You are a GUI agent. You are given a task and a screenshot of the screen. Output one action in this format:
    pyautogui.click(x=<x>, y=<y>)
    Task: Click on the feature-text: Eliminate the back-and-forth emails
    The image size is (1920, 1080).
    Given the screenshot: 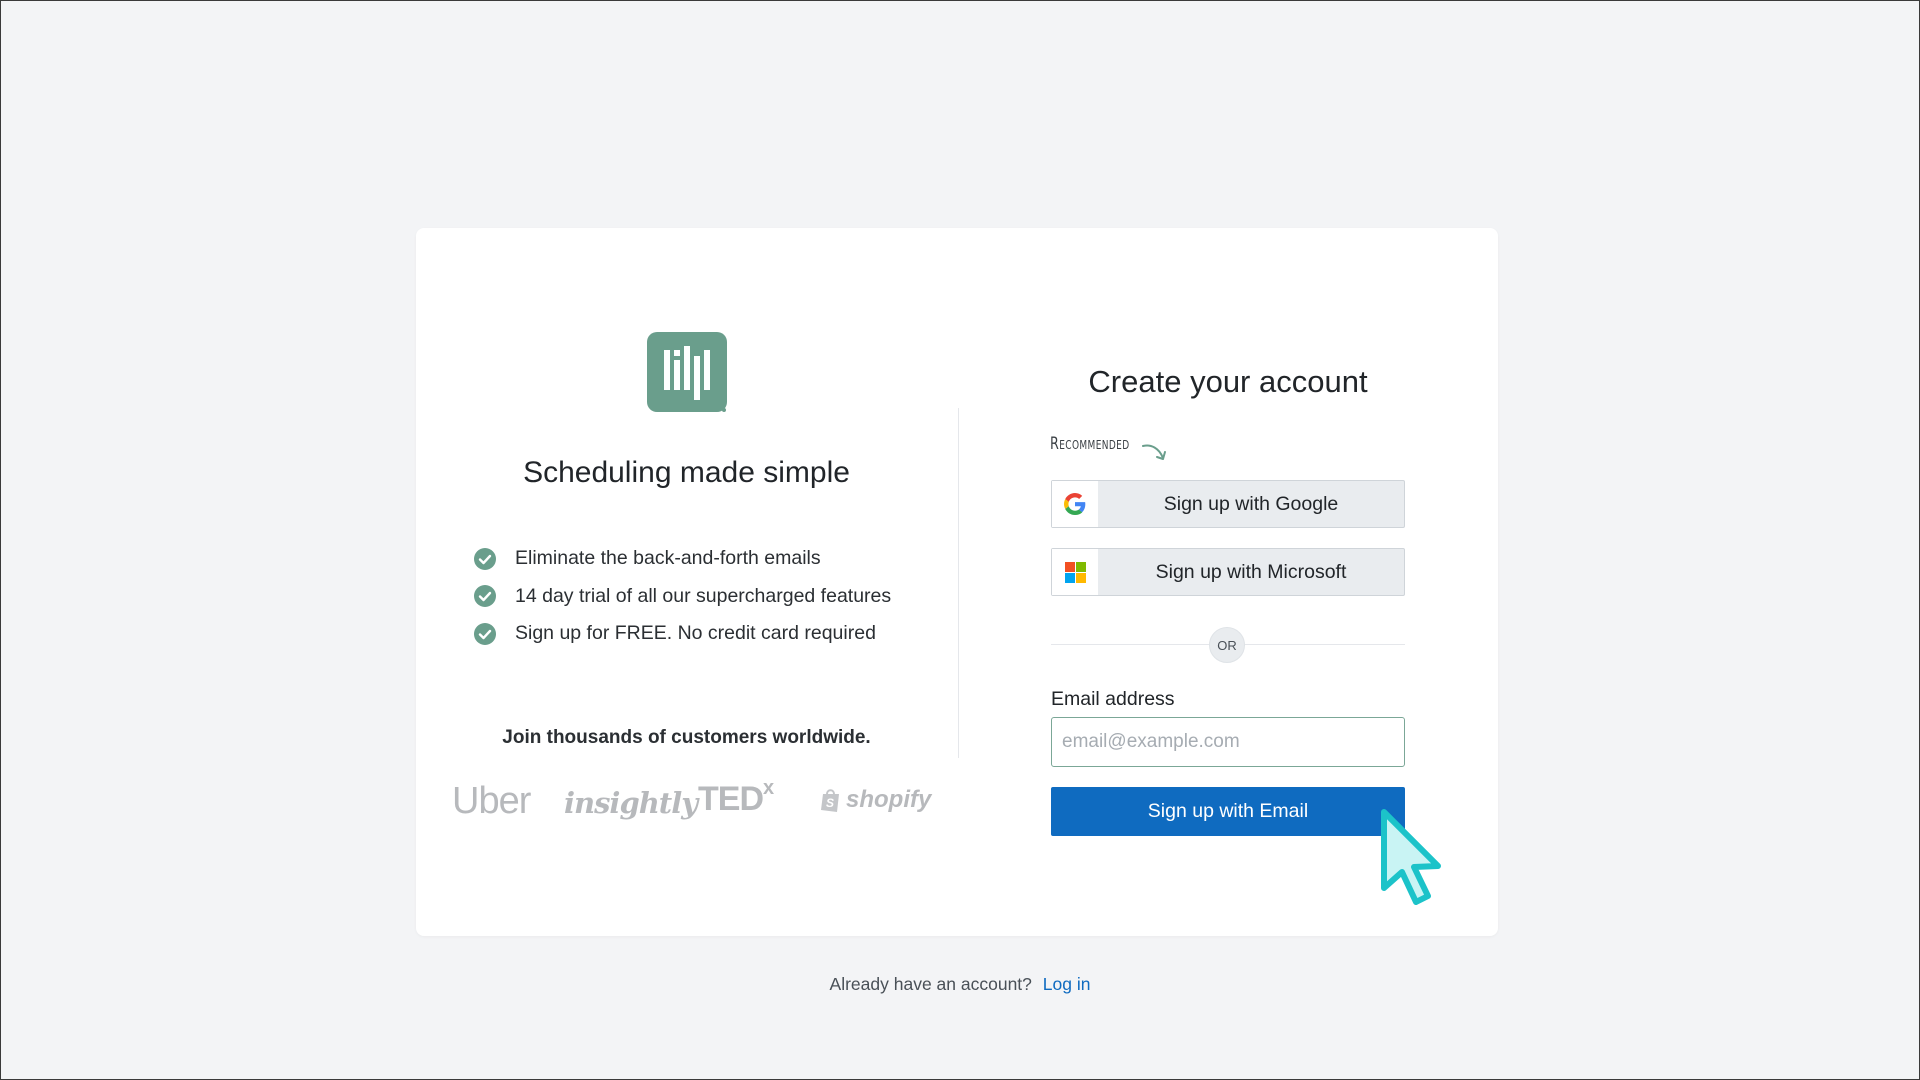 What is the action you would take?
    pyautogui.click(x=668, y=558)
    